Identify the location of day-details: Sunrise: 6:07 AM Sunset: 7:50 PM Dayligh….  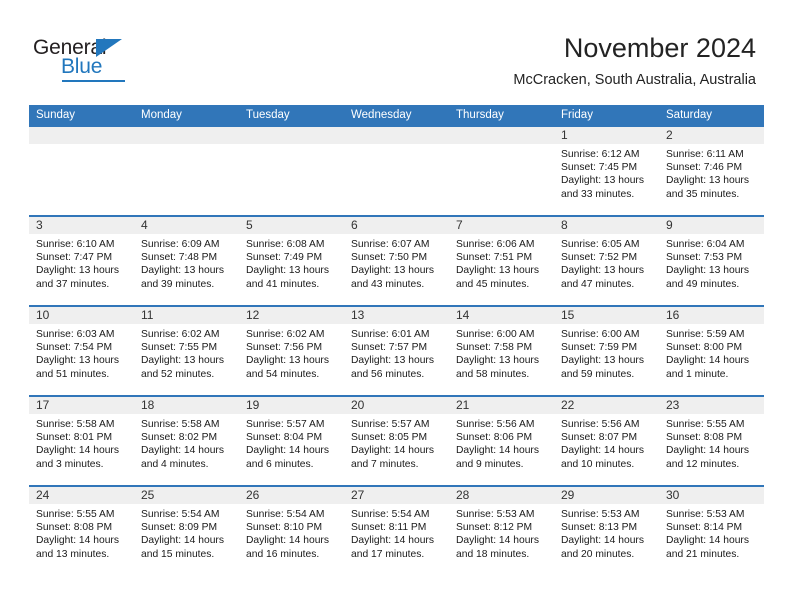
(396, 262).